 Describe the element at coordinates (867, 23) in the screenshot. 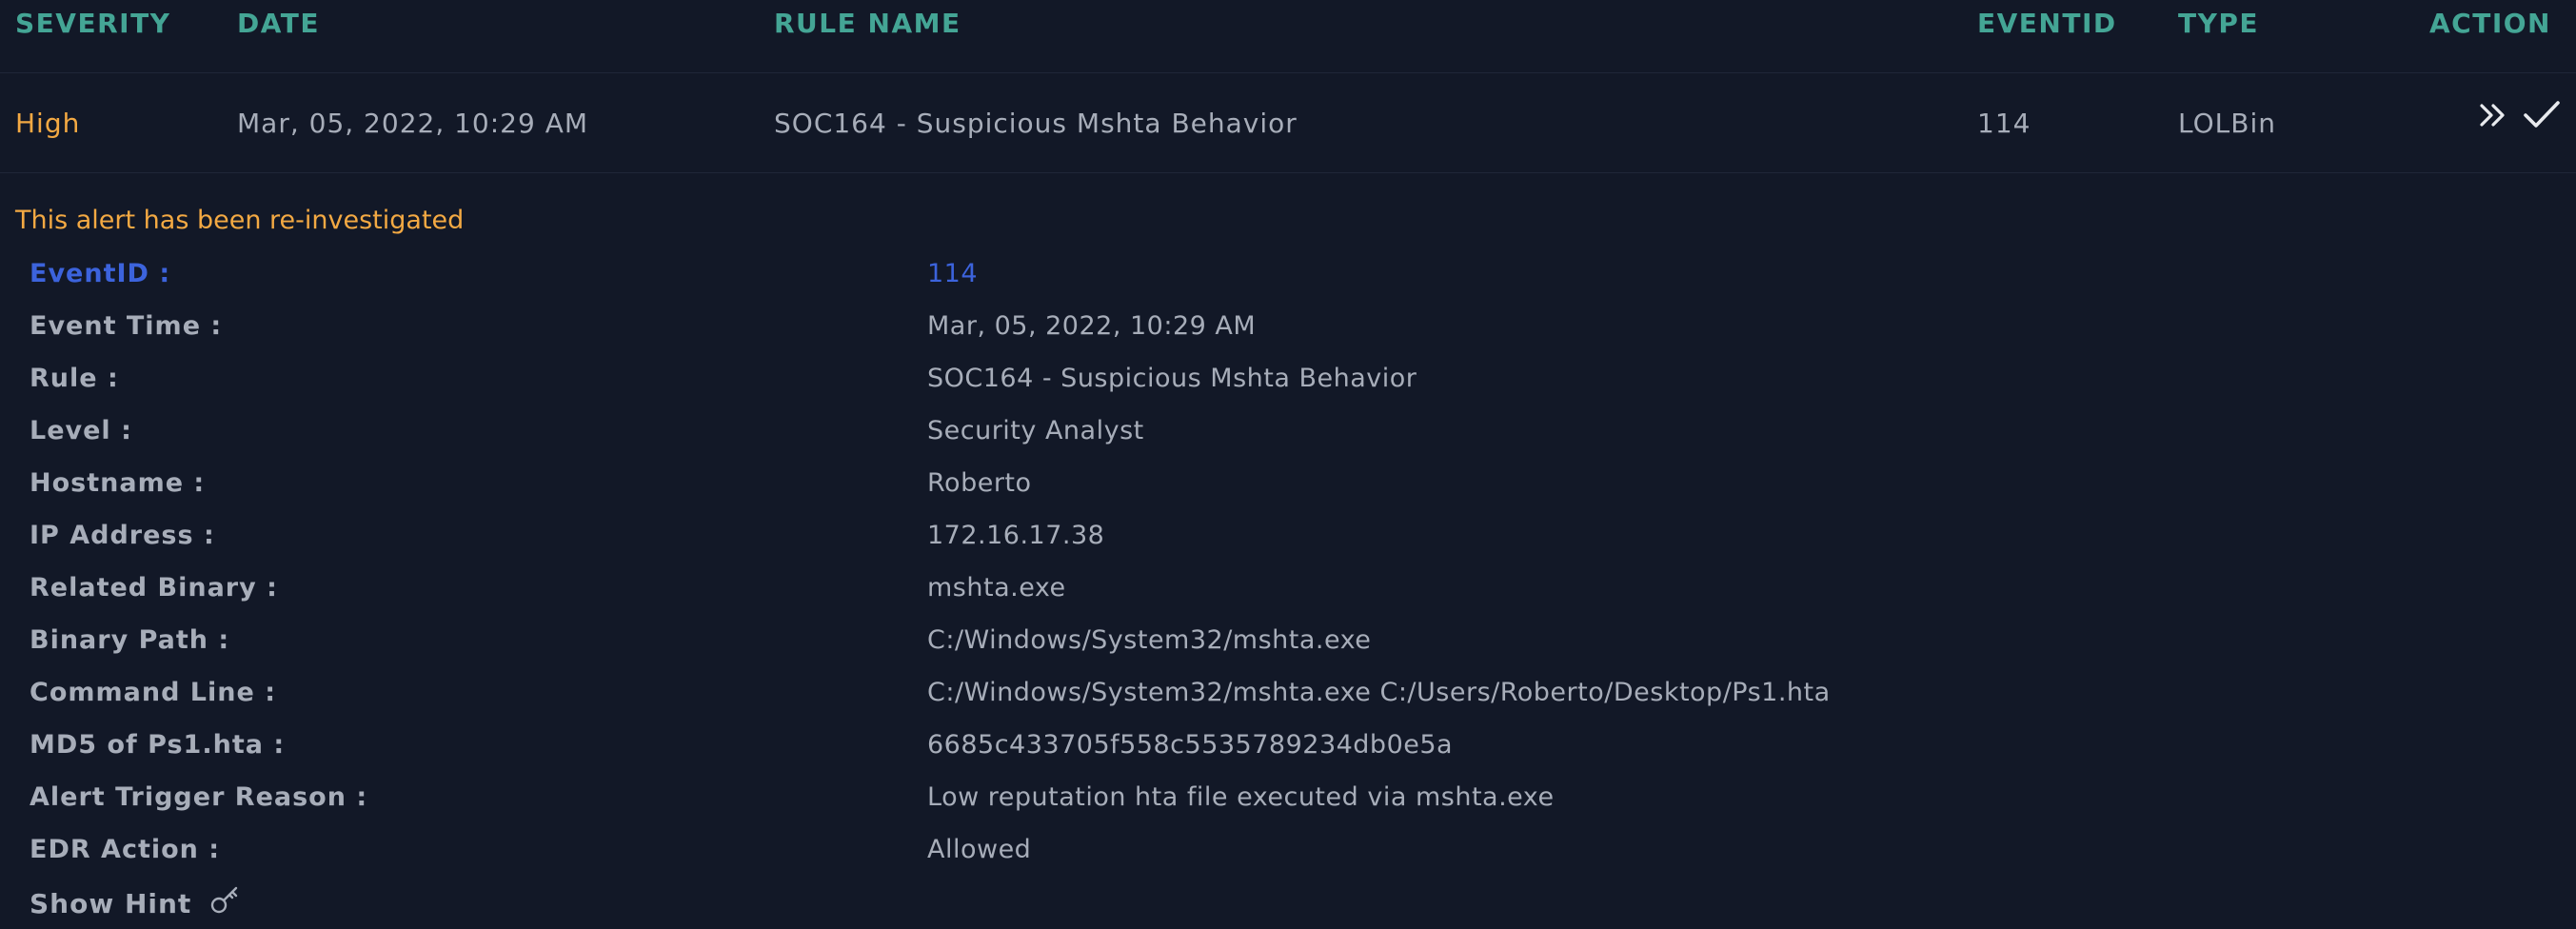

I see `header-rule-name: RULE NAME` at that location.